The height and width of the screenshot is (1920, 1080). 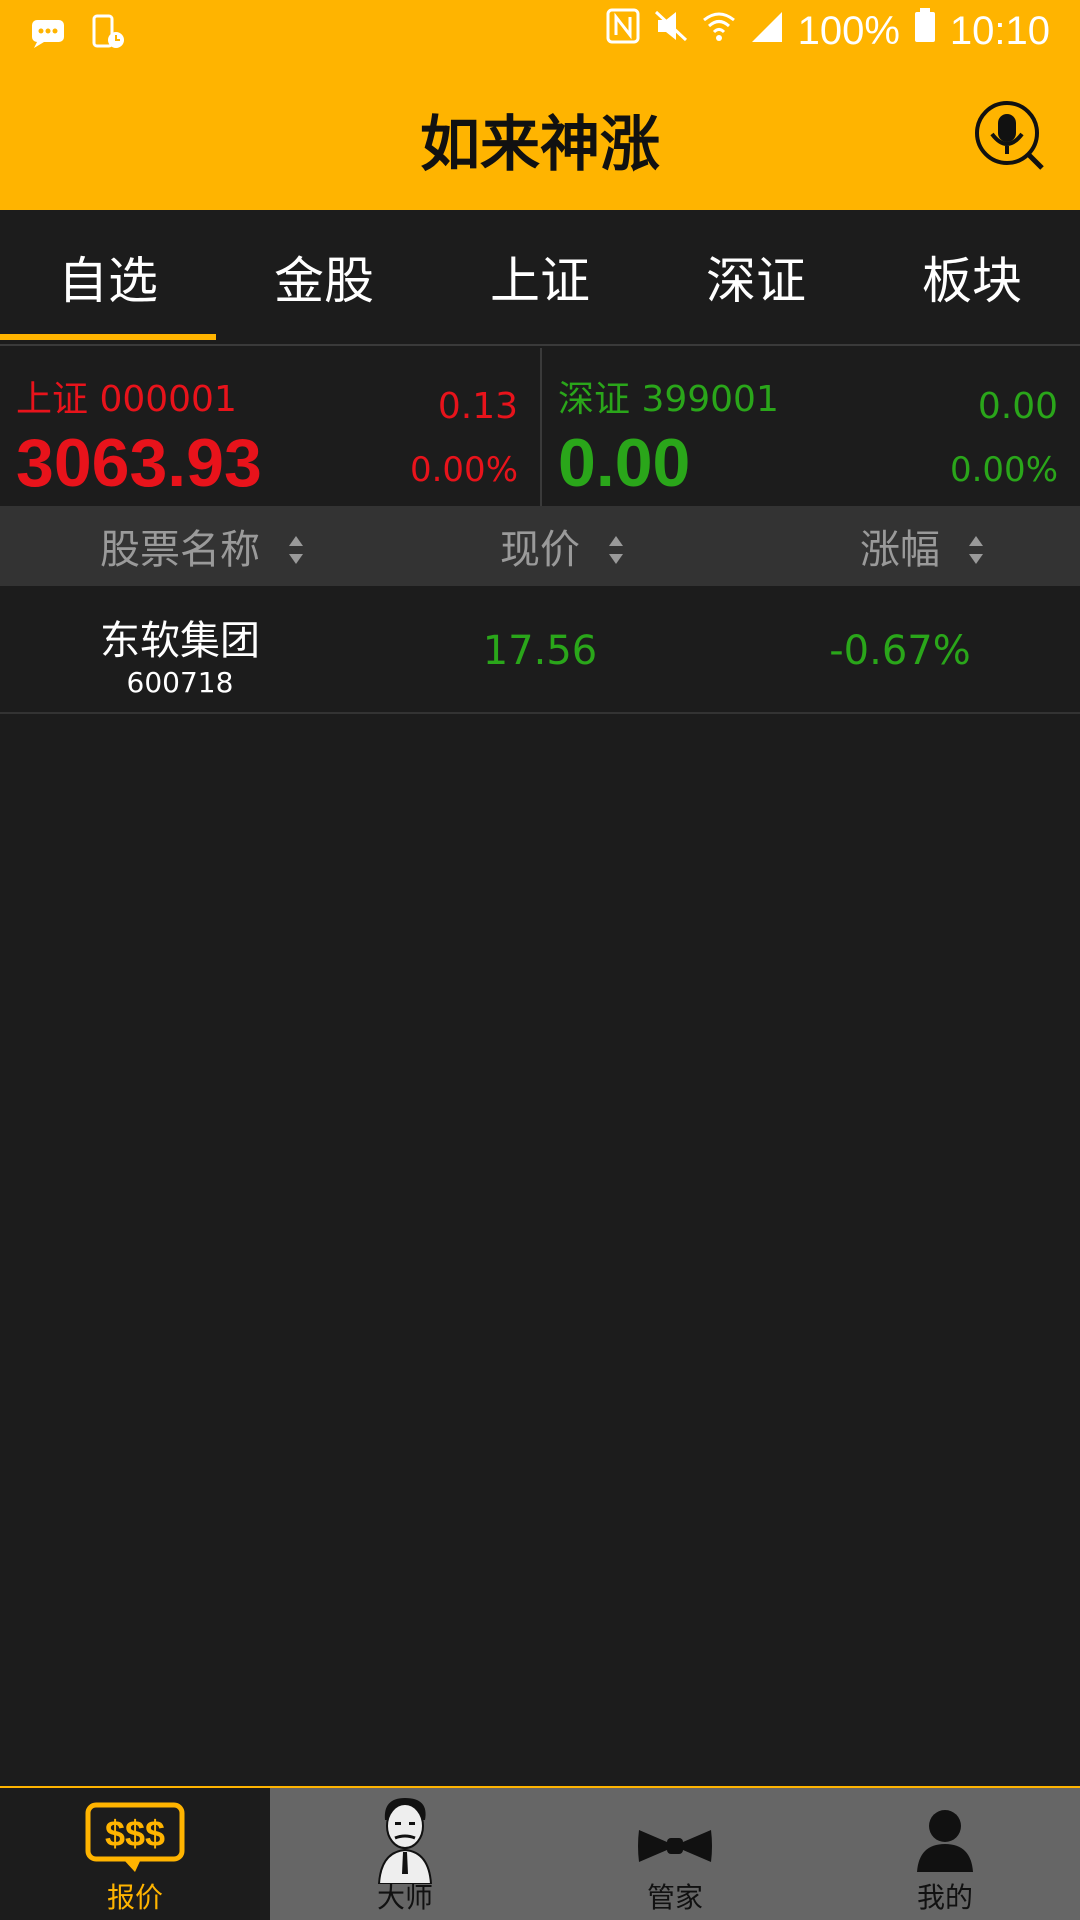 I want to click on nav-label: 管家, so click(x=674, y=1897).